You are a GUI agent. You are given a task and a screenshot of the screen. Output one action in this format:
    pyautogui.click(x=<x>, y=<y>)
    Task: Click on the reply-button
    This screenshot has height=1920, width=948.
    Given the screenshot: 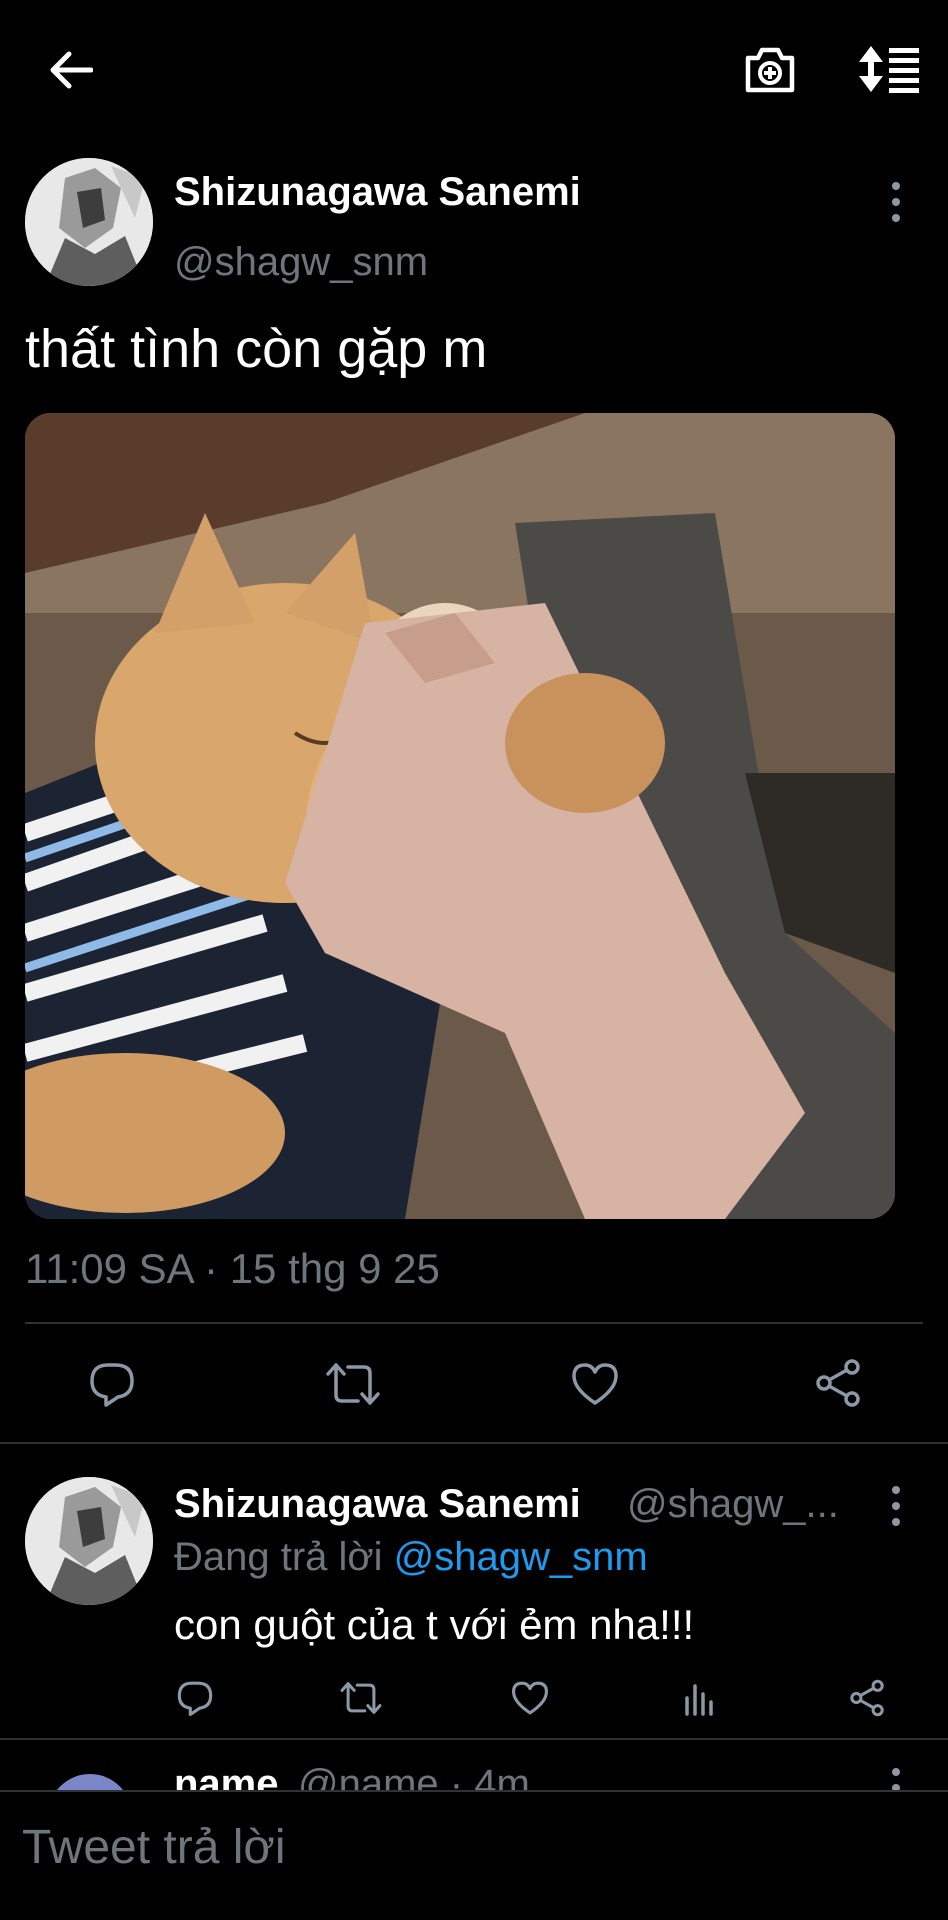 What is the action you would take?
    pyautogui.click(x=112, y=1384)
    